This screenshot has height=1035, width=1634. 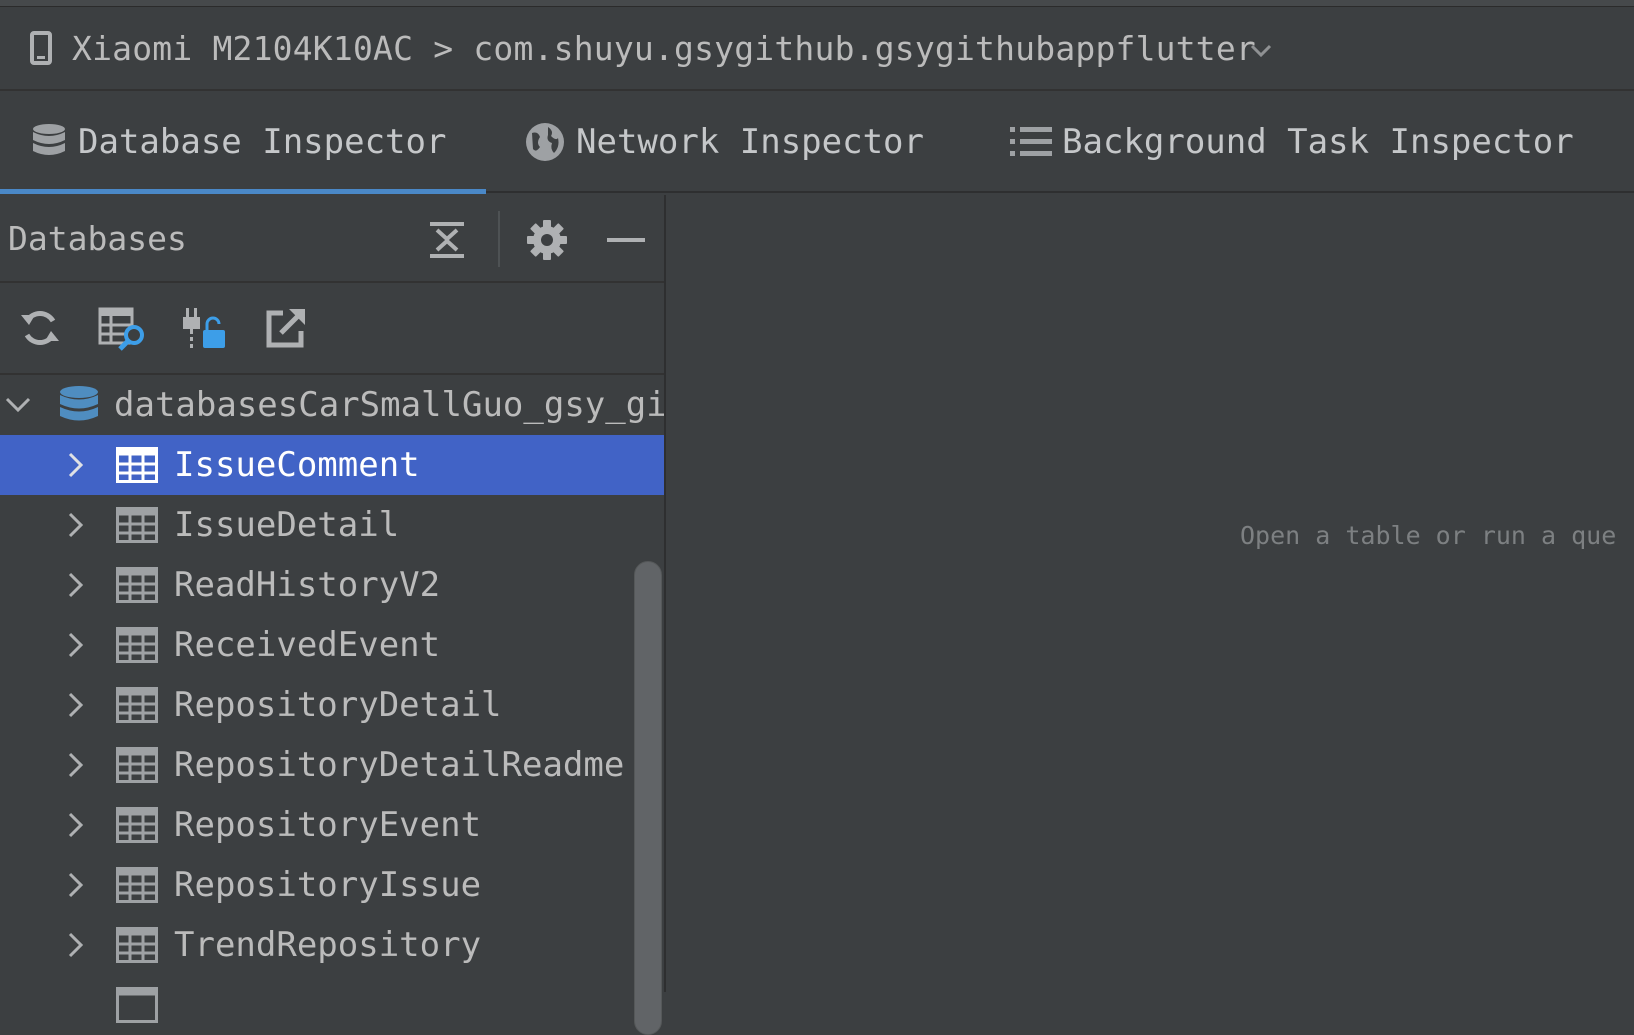 What do you see at coordinates (287, 525) in the screenshot?
I see `table-name: IssueDetail` at bounding box center [287, 525].